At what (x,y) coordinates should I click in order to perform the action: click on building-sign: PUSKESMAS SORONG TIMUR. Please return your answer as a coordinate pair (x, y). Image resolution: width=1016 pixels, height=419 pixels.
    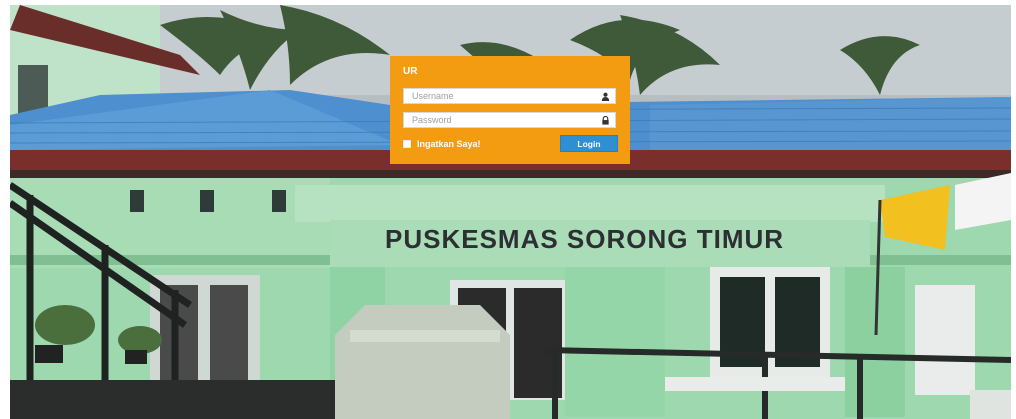
    Looking at the image, I should click on (584, 239).